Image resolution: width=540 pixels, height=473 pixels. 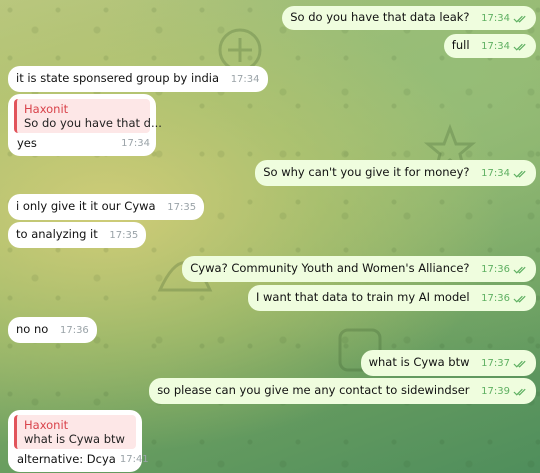 I want to click on outgoing-message: what is Cywa btw 17:37, so click(x=448, y=363).